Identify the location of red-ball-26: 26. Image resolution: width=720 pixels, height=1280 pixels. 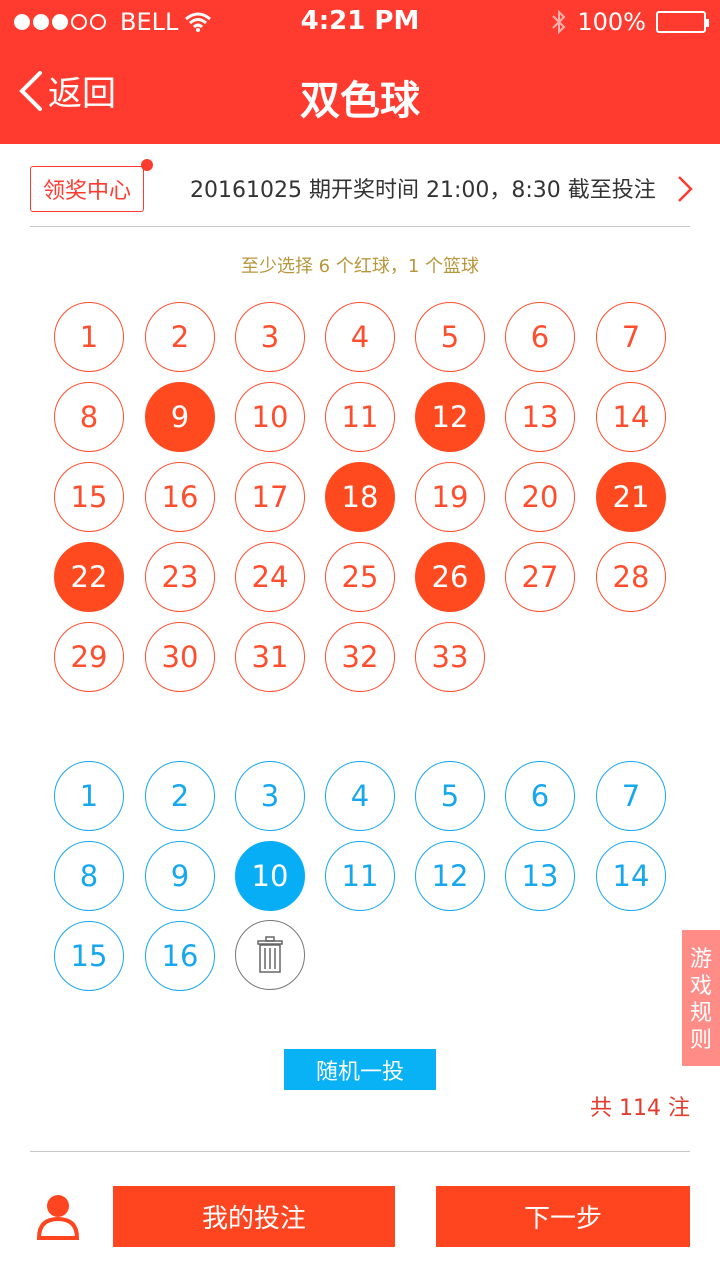
(450, 577).